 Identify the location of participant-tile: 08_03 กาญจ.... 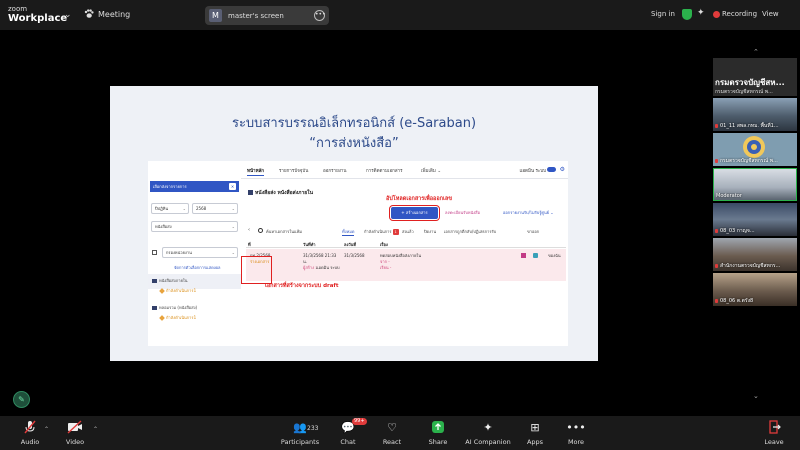
(755, 219).